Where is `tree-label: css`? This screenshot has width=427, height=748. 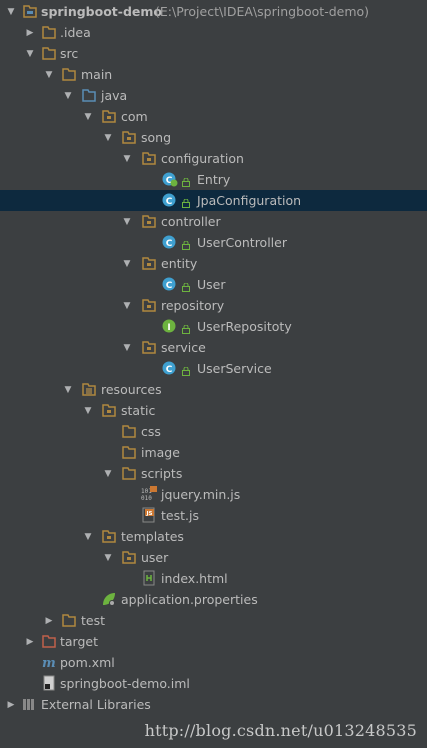
tree-label: css is located at coordinates (151, 431).